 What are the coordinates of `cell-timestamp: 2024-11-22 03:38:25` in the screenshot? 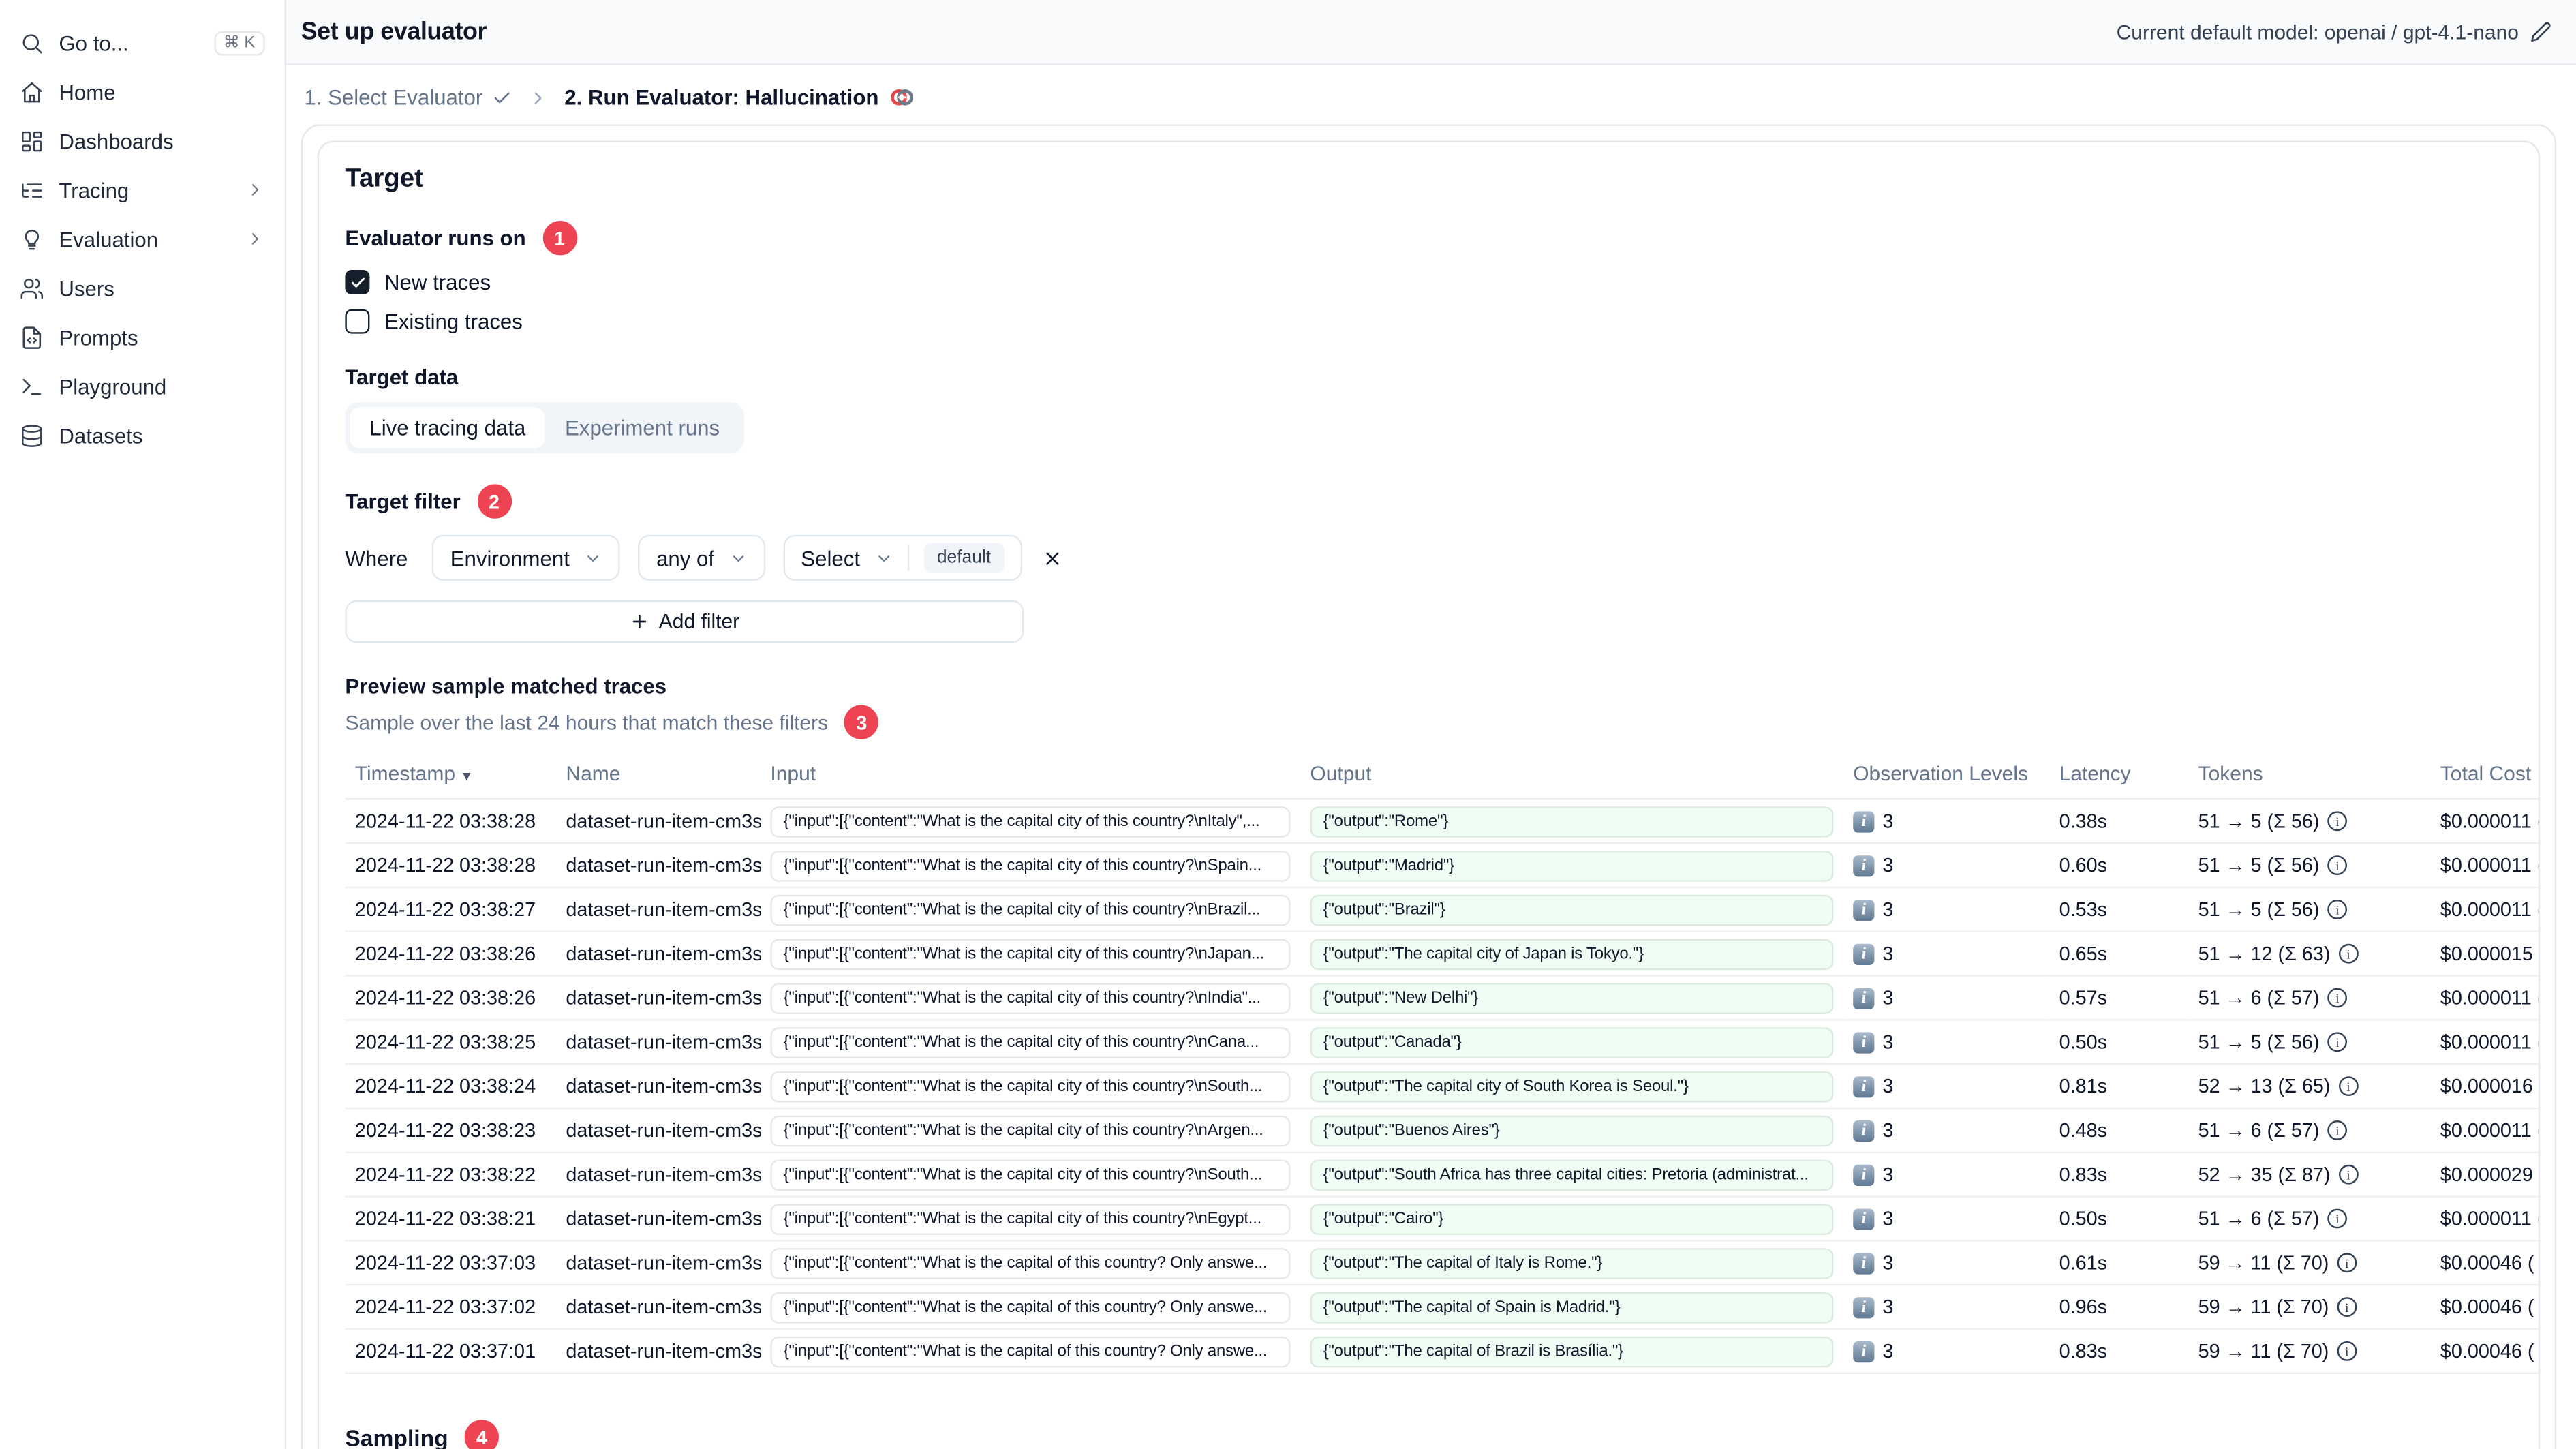 It's located at (451, 1042).